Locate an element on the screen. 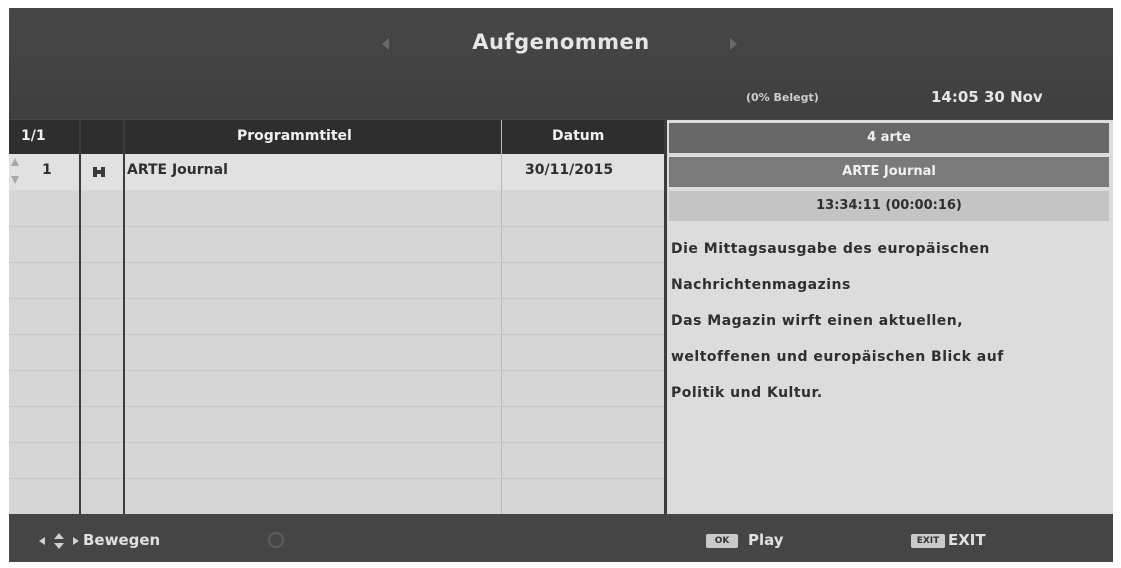 Image resolution: width=1121 pixels, height=568 pixels. clock: 14:05 30 Nov is located at coordinates (987, 97).